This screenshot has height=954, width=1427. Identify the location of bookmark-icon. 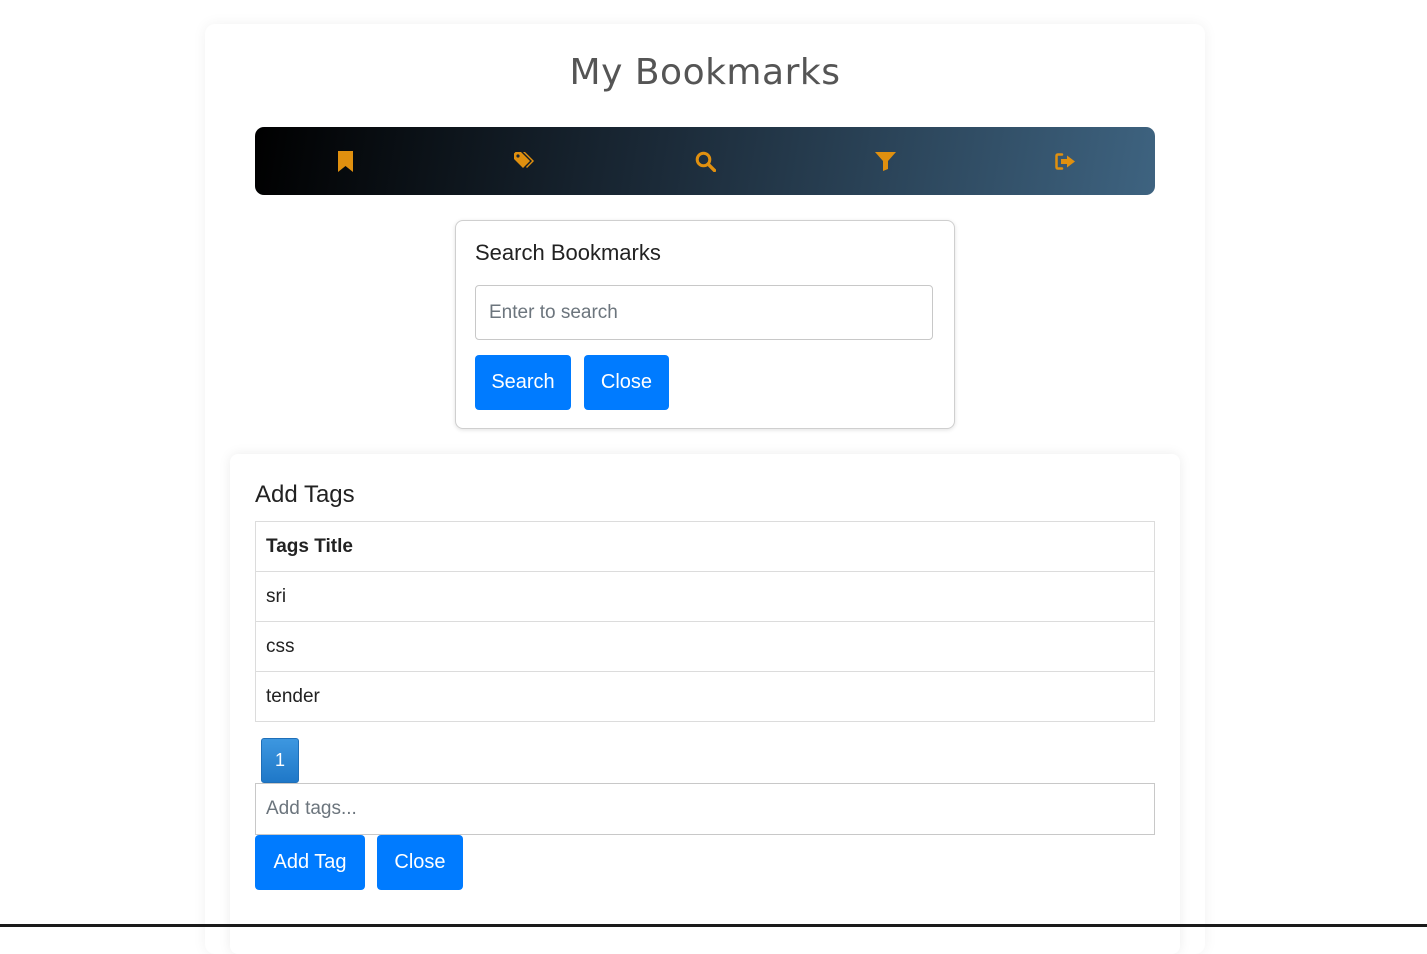
(345, 161).